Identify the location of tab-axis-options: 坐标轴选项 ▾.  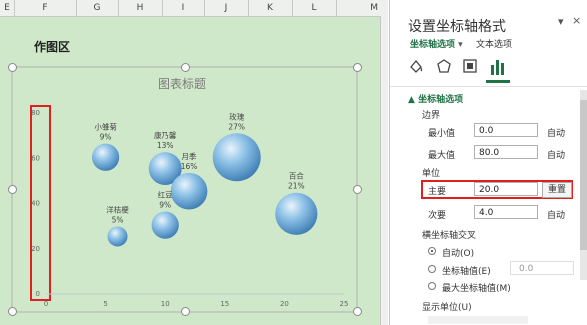
(436, 43).